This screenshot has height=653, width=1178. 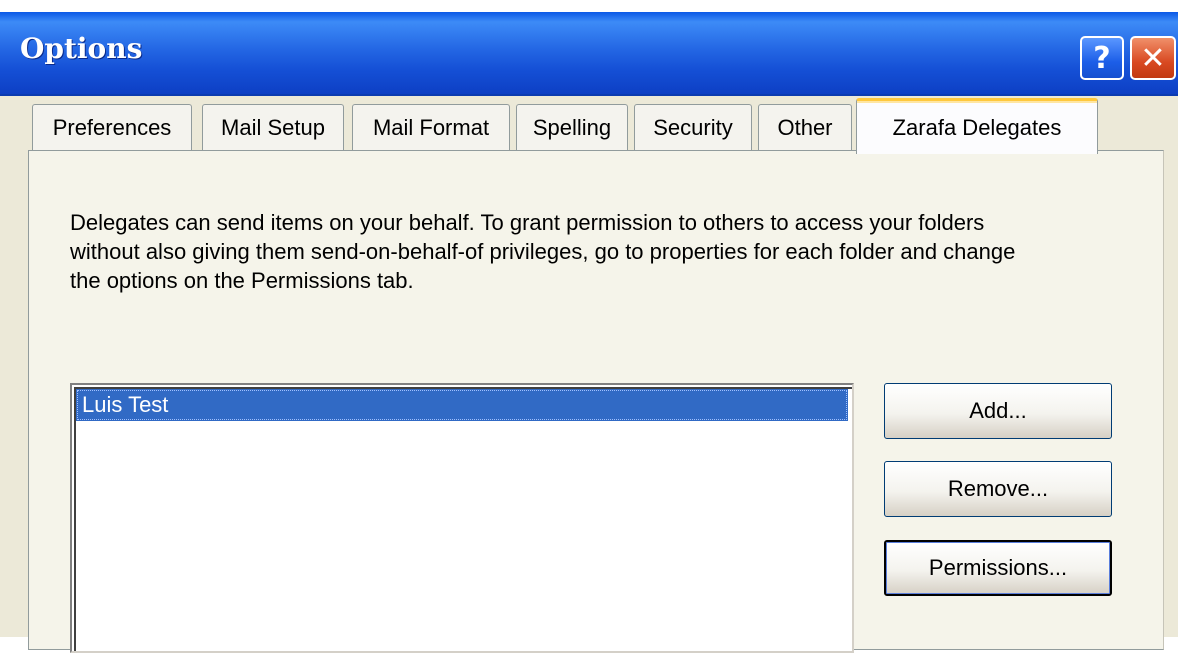 What do you see at coordinates (273, 127) in the screenshot?
I see `tab-mail-setup: Mail Setup` at bounding box center [273, 127].